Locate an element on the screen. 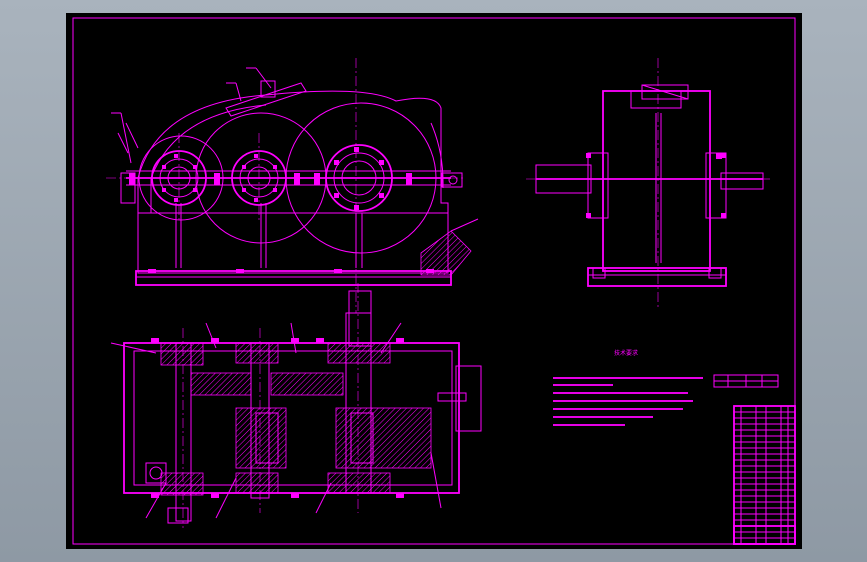 The image size is (867, 562). side-view is located at coordinates (648, 183).